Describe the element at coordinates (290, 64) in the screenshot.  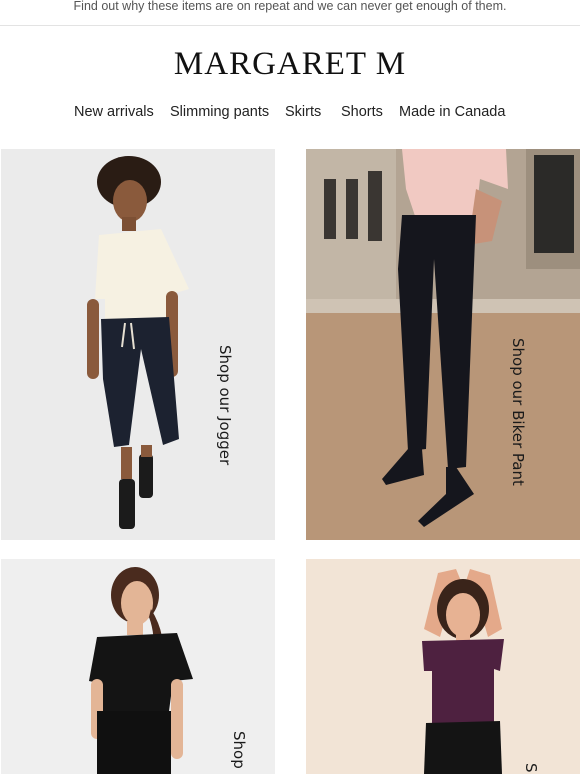
I see `brand-logo: MARGARET M` at that location.